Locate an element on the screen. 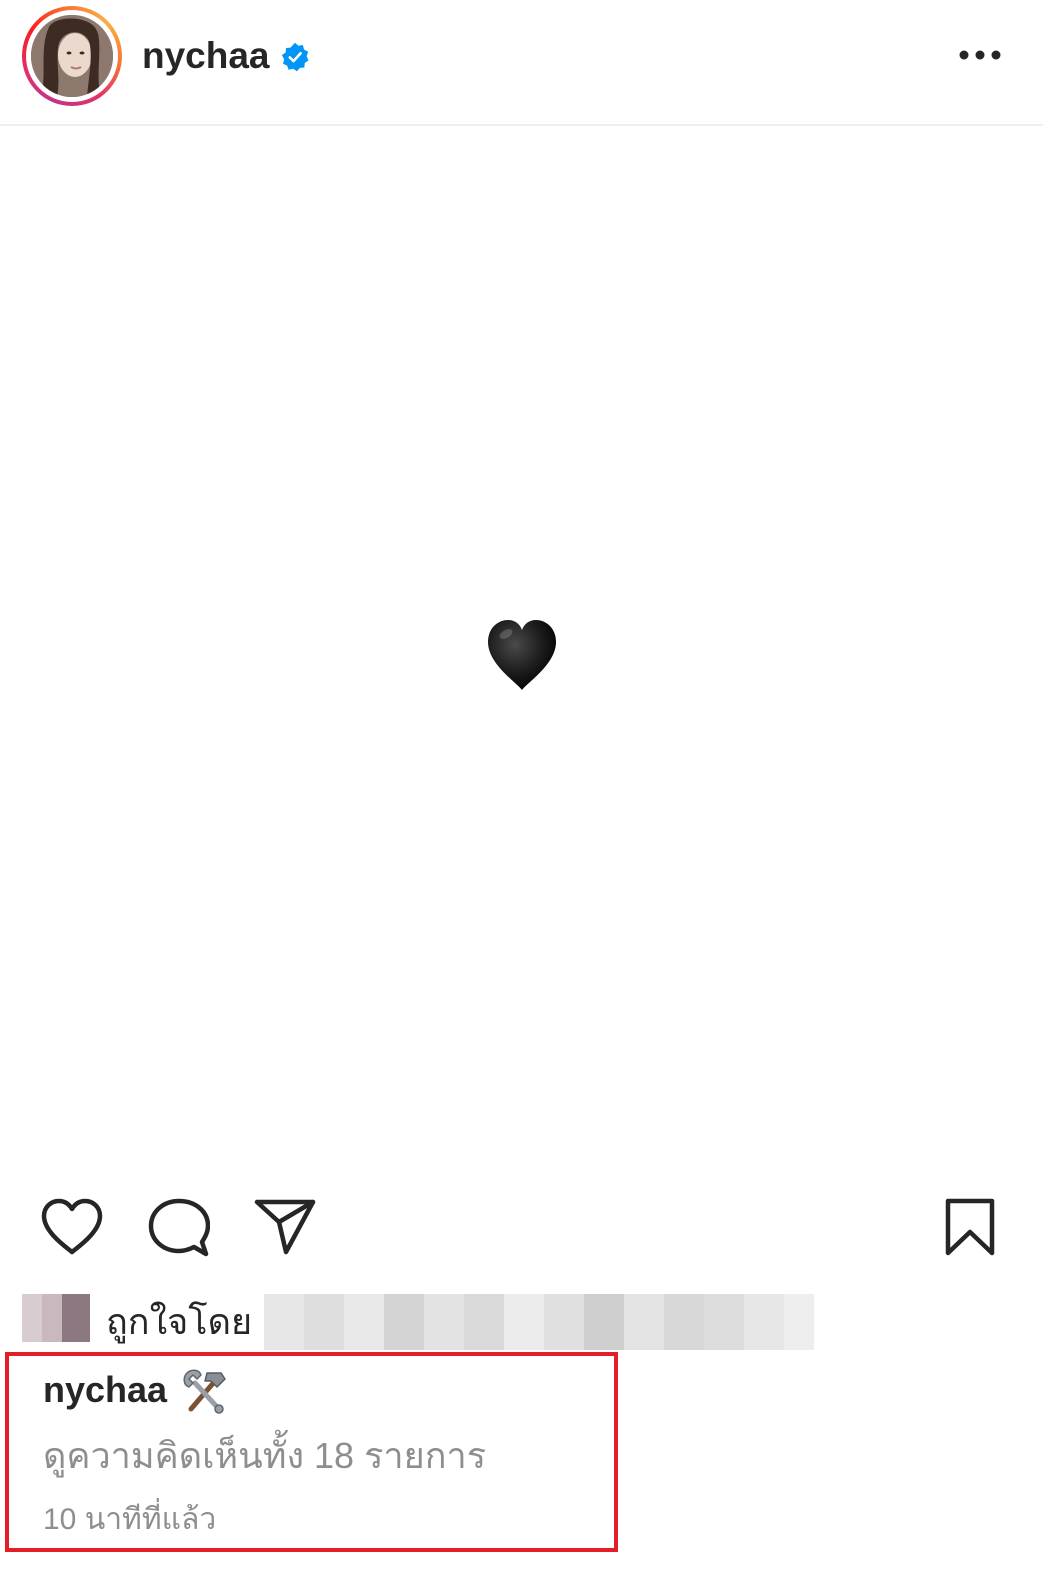 The height and width of the screenshot is (1574, 1043). post-header: nychaa is located at coordinates (521, 63).